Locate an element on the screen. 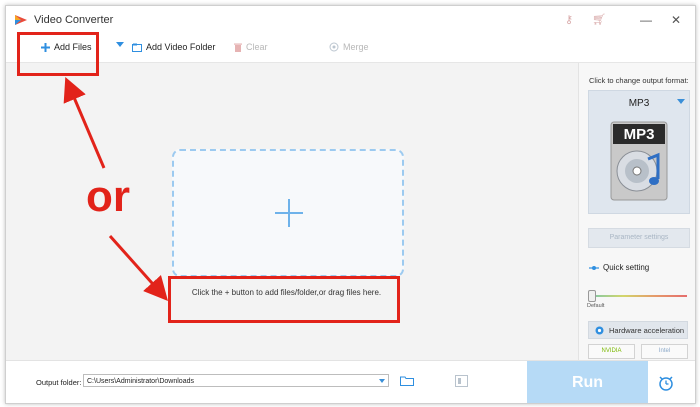 The width and height of the screenshot is (700, 407). annotation-or-text: or is located at coordinates (108, 196).